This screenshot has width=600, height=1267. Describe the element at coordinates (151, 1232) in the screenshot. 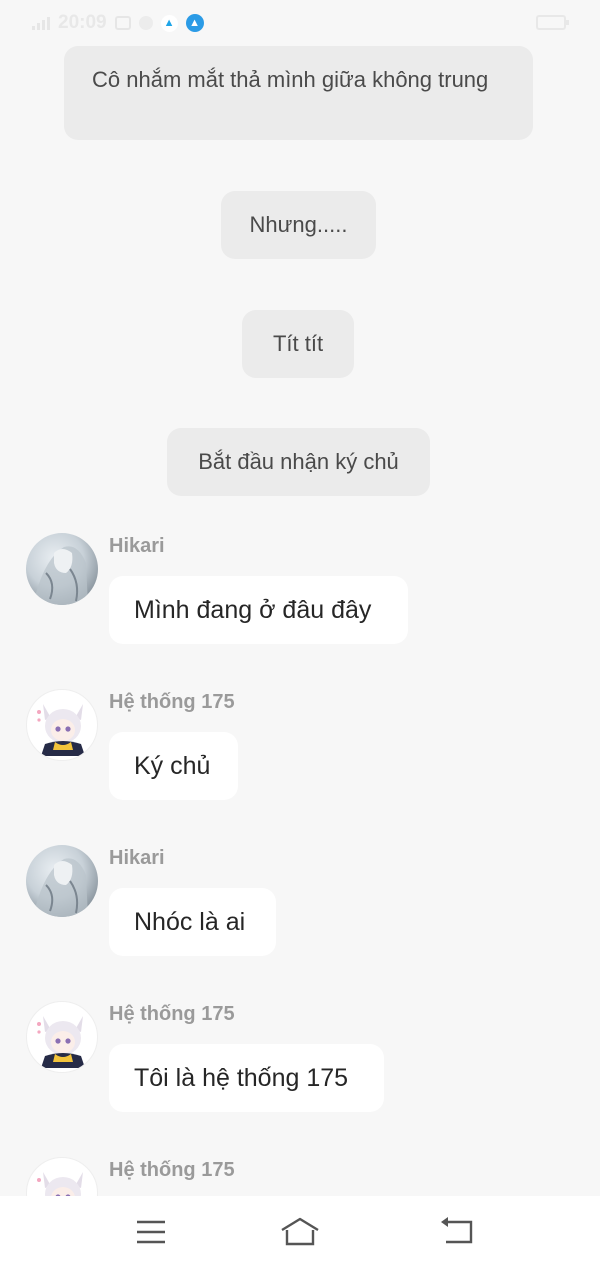

I see `menu-icon` at that location.